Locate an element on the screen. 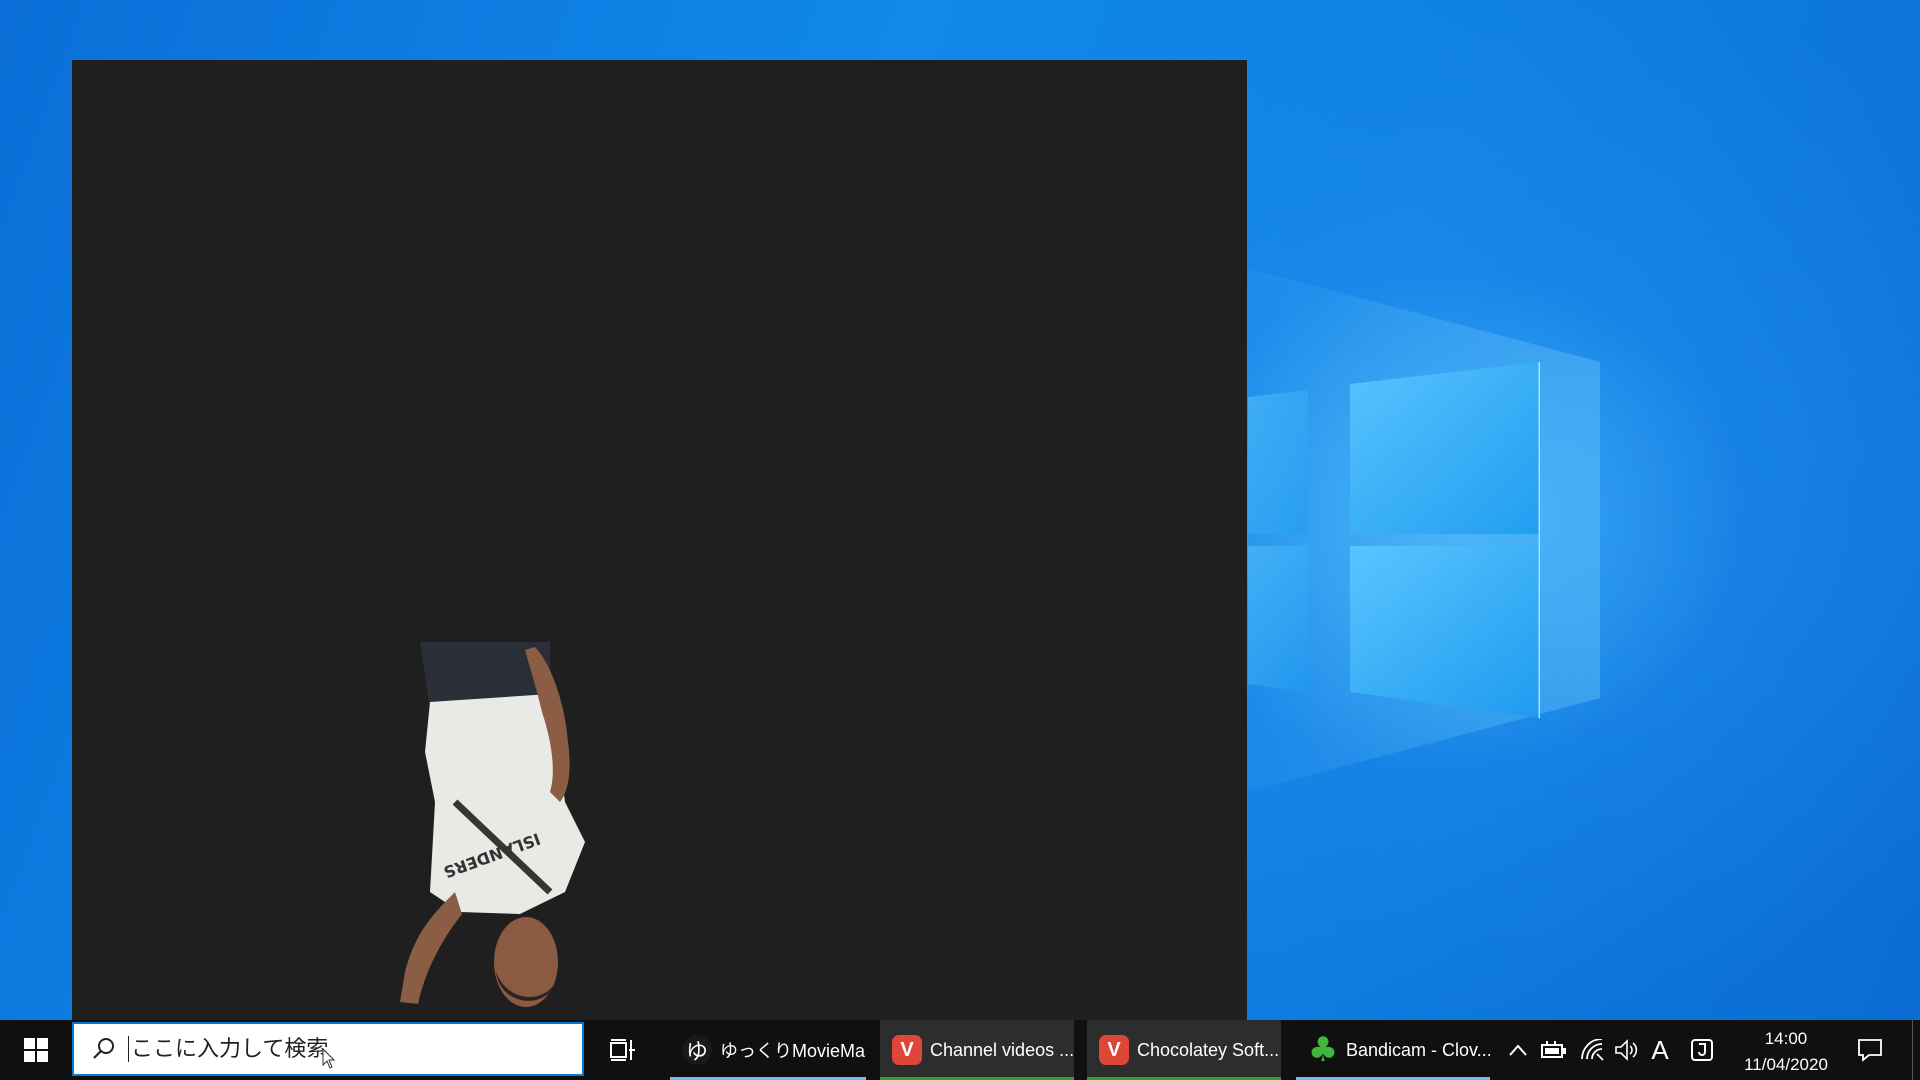  mouse-cursor-icon is located at coordinates (329, 1058).